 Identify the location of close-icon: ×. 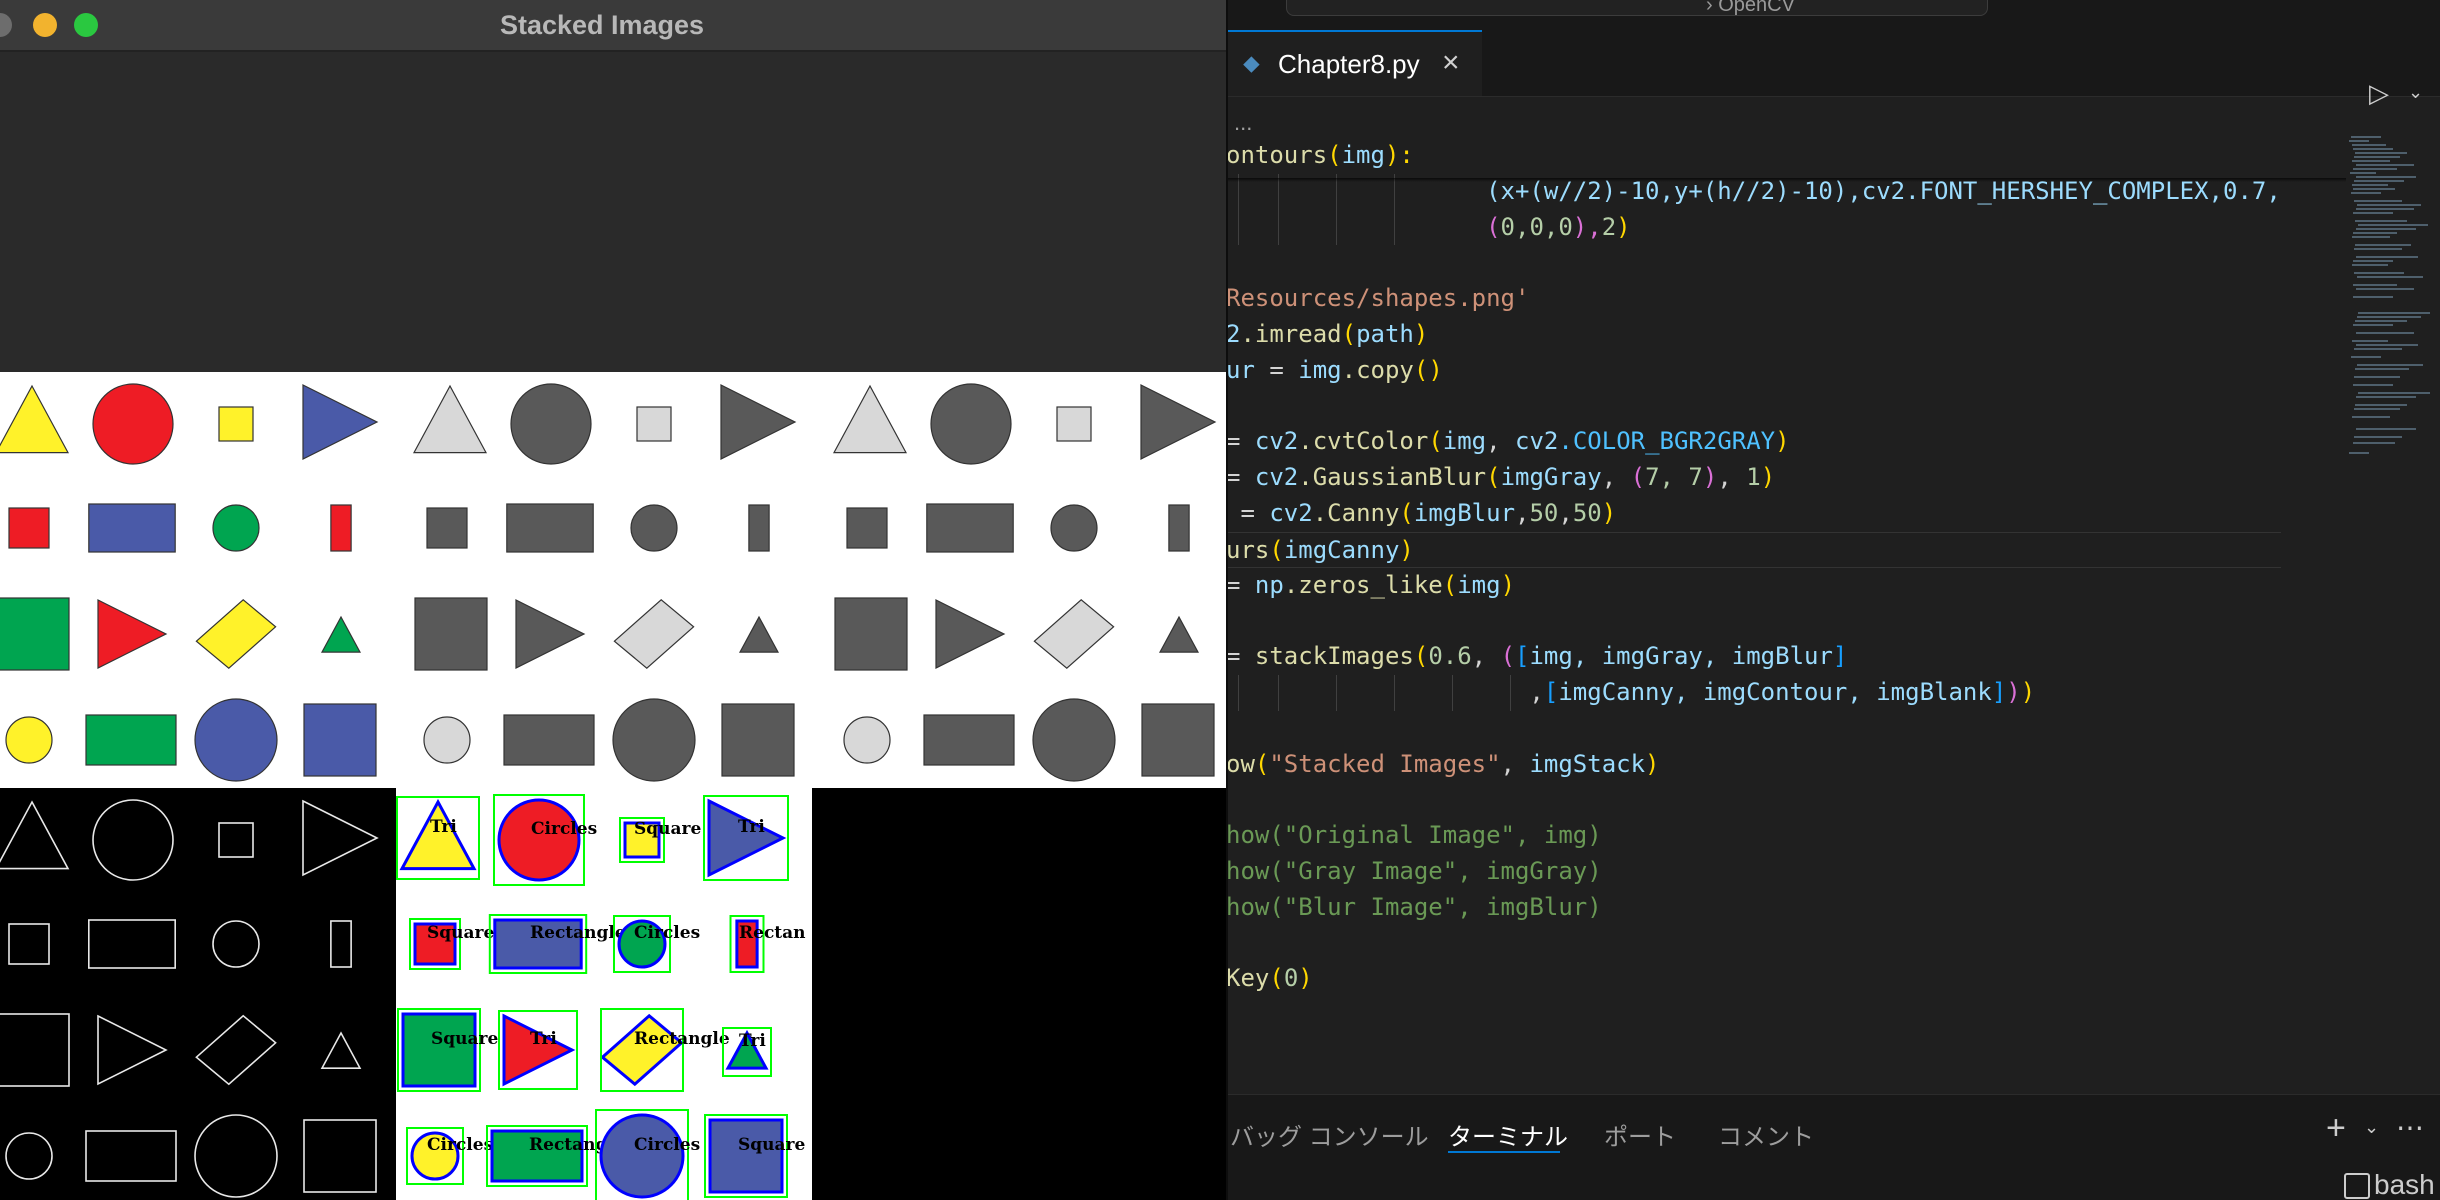
(1451, 63).